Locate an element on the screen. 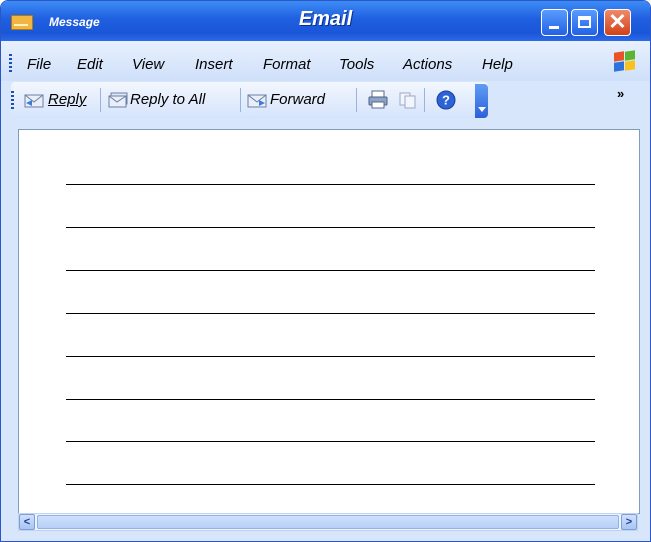 Image resolution: width=651 pixels, height=542 pixels. menu-actions: Actions is located at coordinates (427, 64).